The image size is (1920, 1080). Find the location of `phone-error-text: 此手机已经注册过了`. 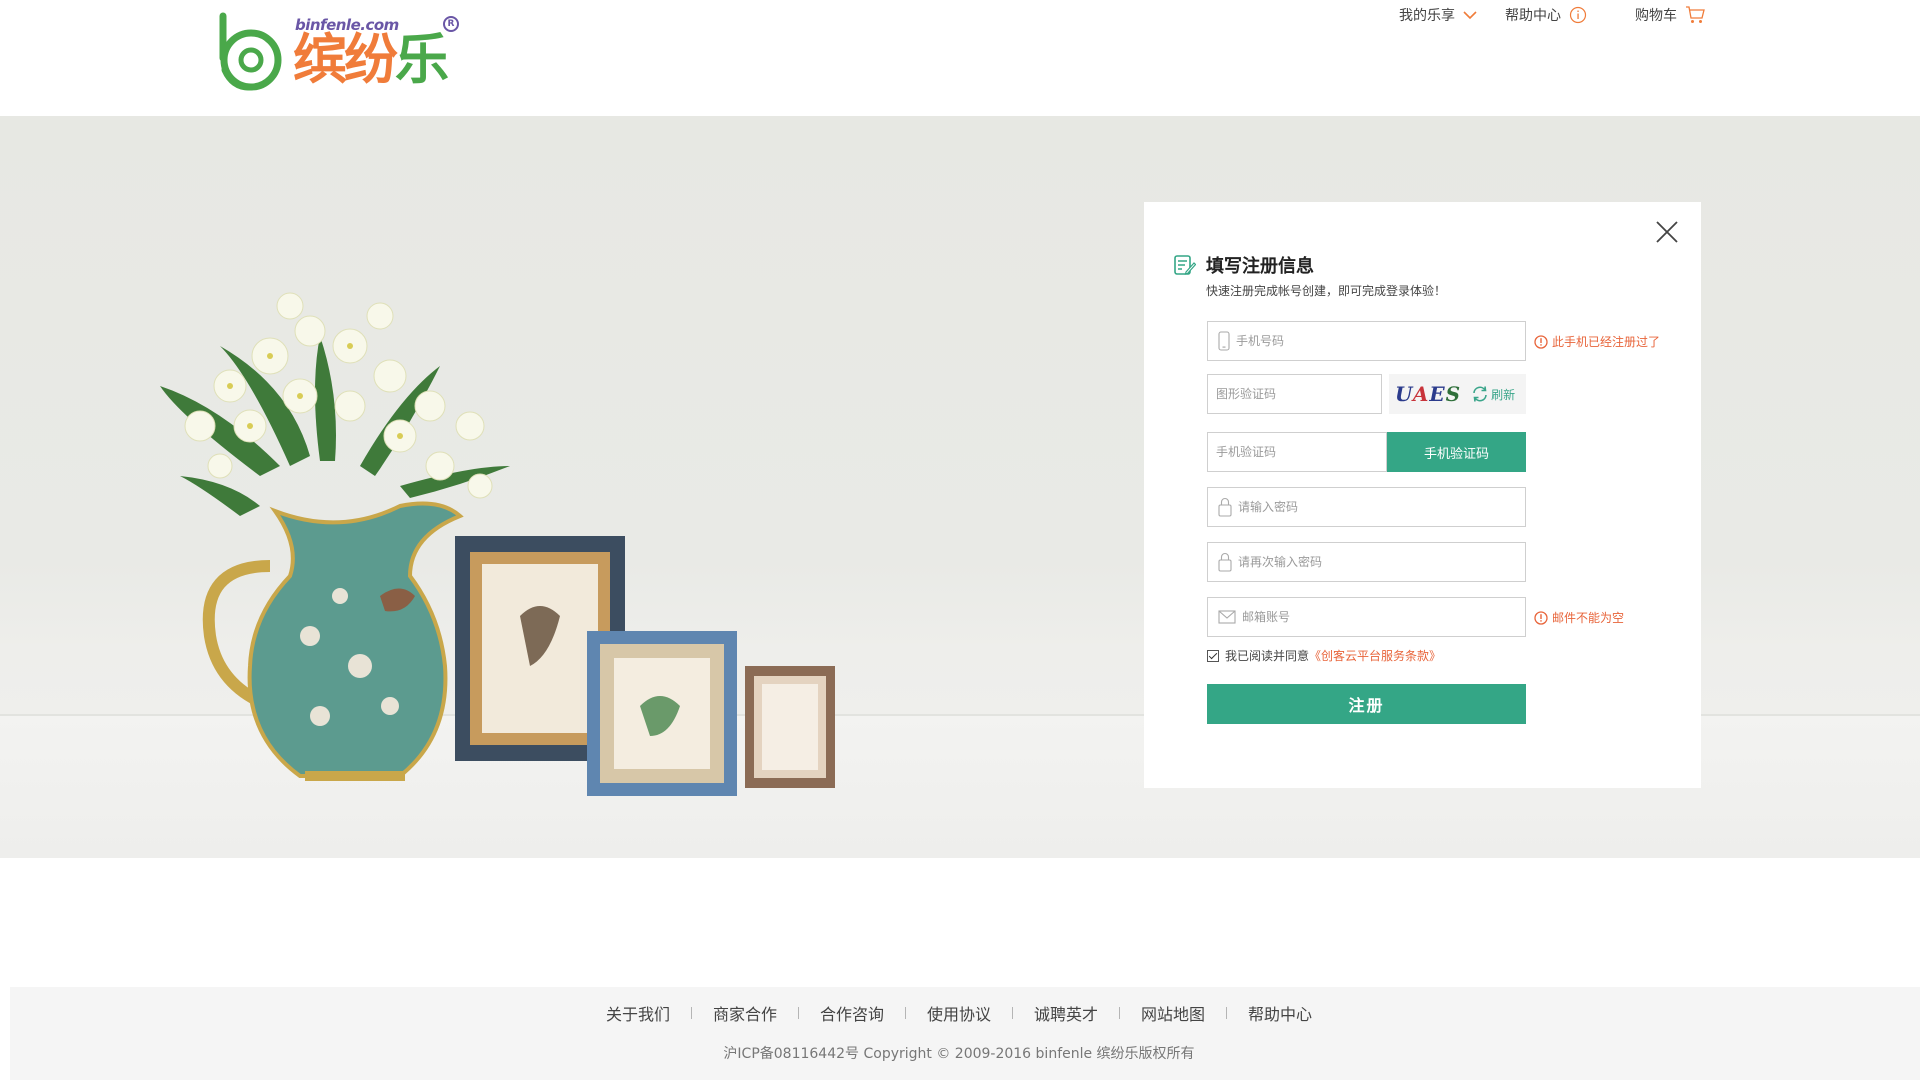

phone-error-text: 此手机已经注册过了 is located at coordinates (1606, 342).